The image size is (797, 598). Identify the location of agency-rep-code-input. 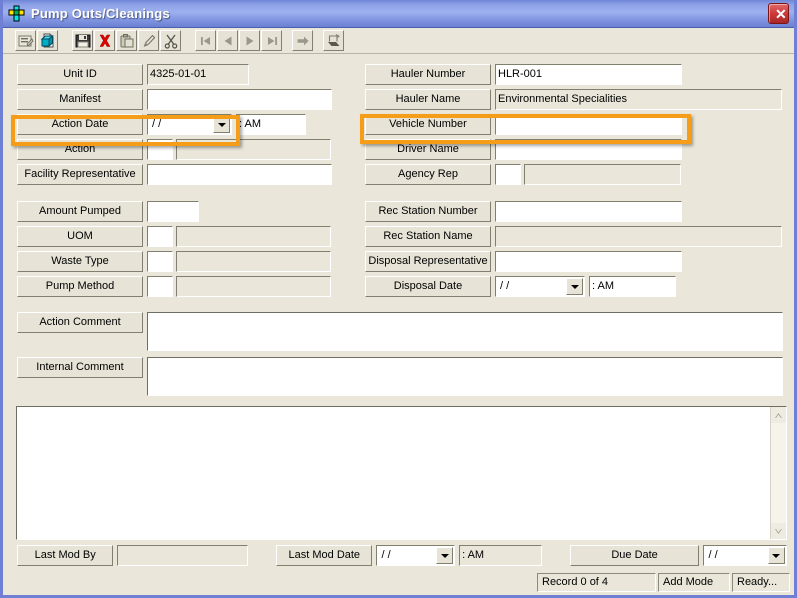
(508, 174).